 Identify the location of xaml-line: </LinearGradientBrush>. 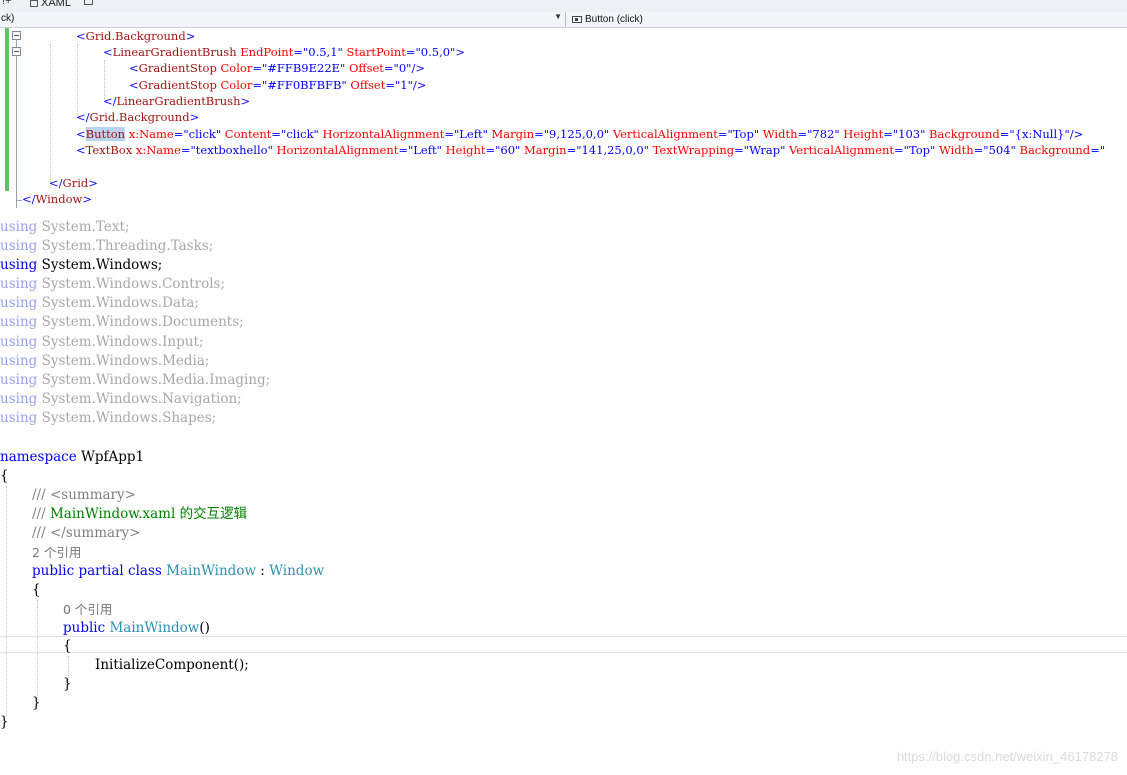
(177, 101).